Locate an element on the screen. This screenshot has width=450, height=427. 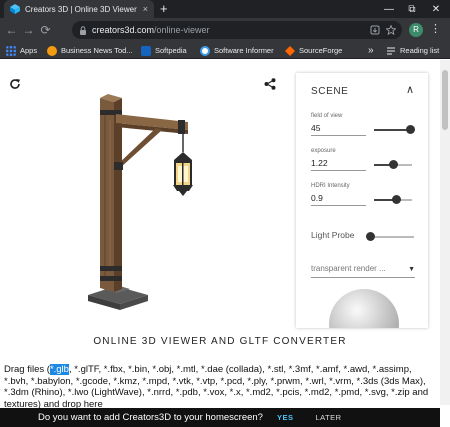
bookmark-label: Reading list is located at coordinates (420, 50).